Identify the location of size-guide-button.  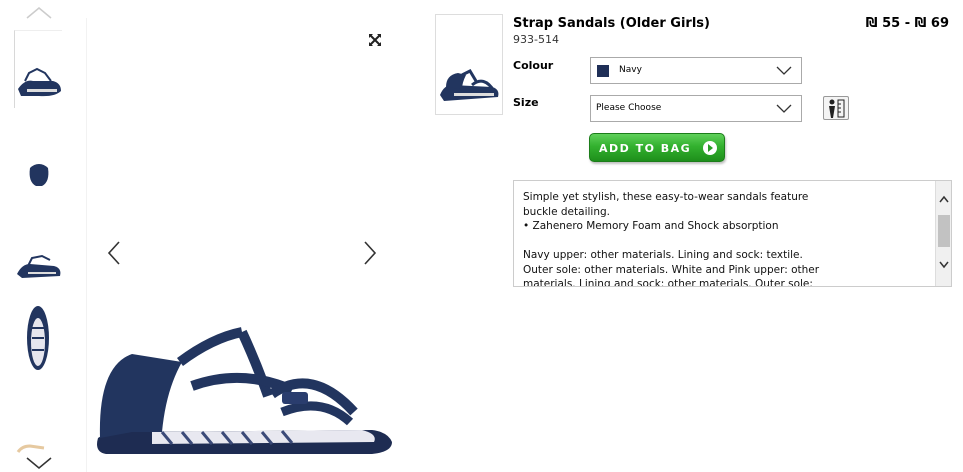
(836, 108).